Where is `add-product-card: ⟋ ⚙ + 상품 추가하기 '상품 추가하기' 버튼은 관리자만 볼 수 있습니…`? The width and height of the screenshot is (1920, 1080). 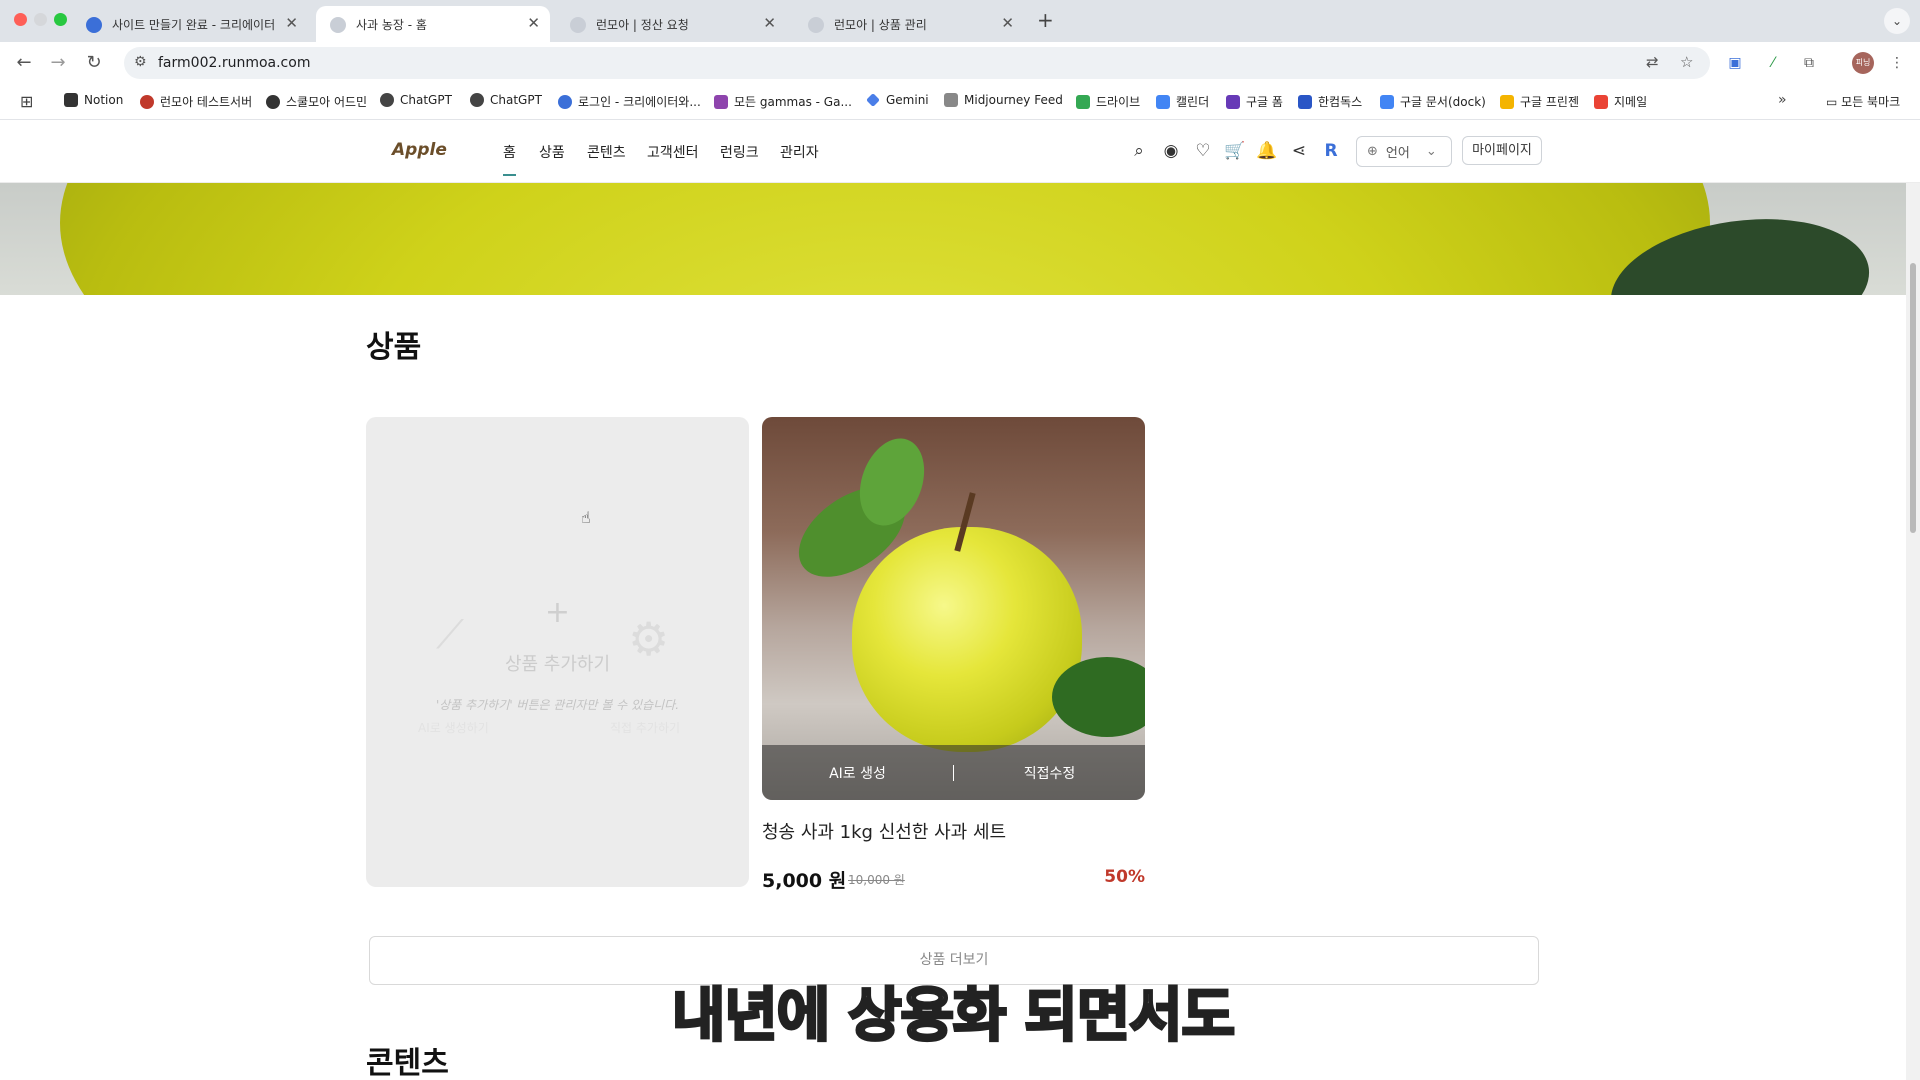 add-product-card: ⟋ ⚙ + 상품 추가하기 '상품 추가하기' 버튼은 관리자만 볼 수 있습니… is located at coordinates (557, 652).